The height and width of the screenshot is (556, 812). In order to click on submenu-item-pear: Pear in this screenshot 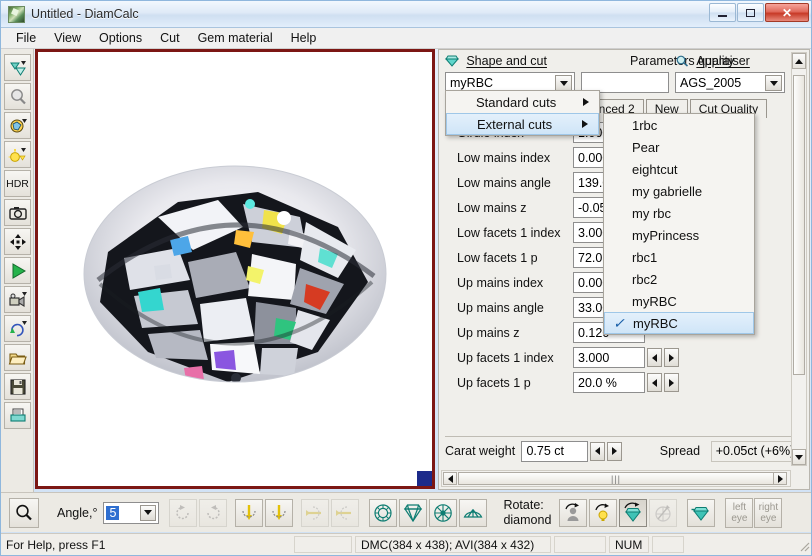, I will do `click(679, 147)`.